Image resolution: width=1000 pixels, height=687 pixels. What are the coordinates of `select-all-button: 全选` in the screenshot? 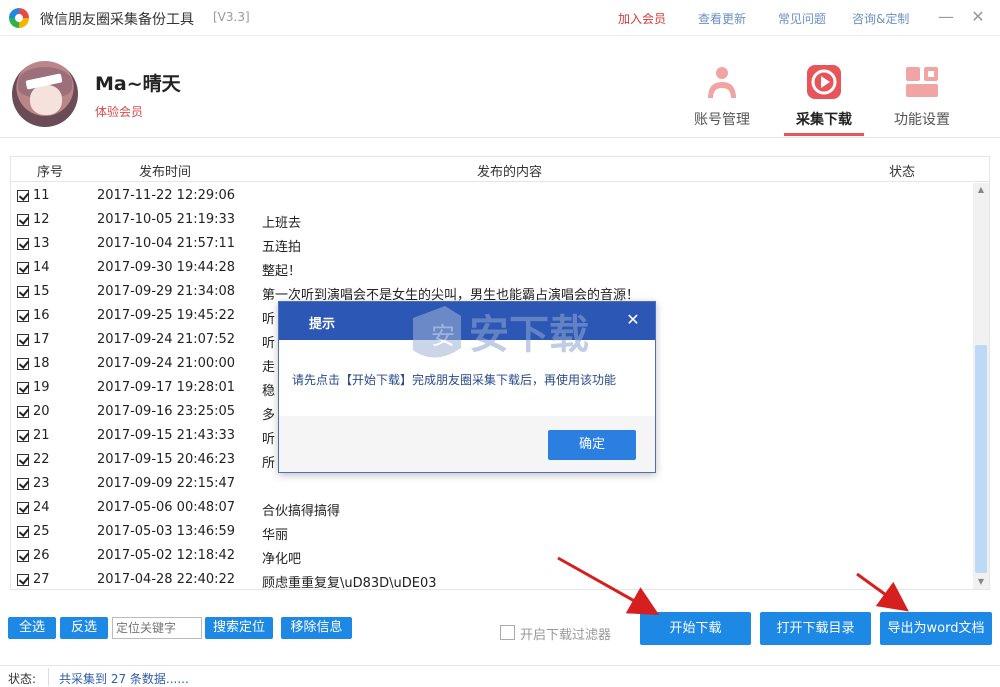 It's located at (32, 628).